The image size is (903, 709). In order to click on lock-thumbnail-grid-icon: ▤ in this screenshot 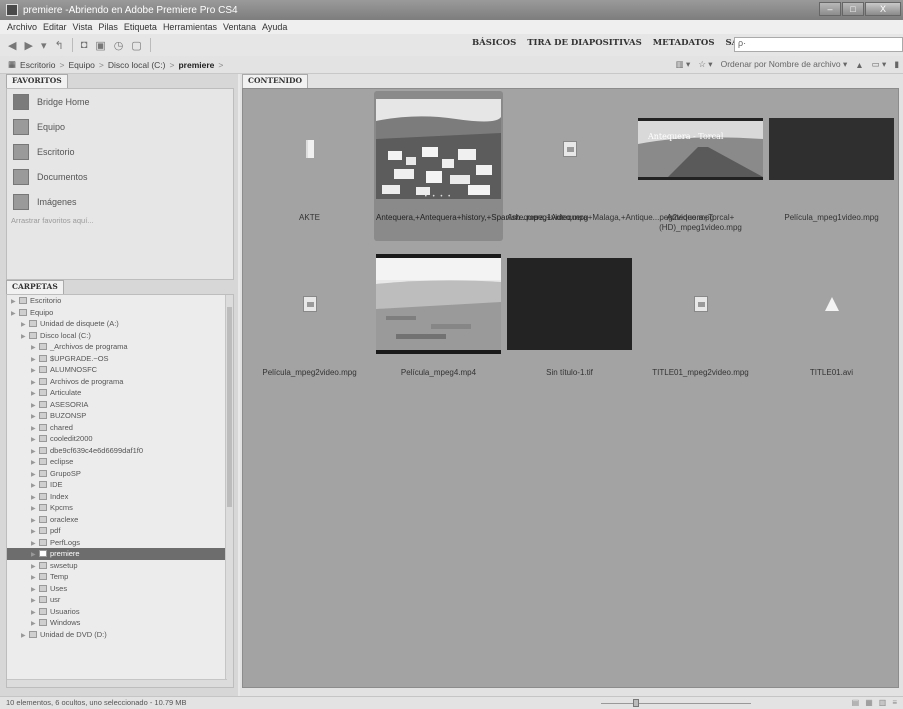, I will do `click(856, 703)`.